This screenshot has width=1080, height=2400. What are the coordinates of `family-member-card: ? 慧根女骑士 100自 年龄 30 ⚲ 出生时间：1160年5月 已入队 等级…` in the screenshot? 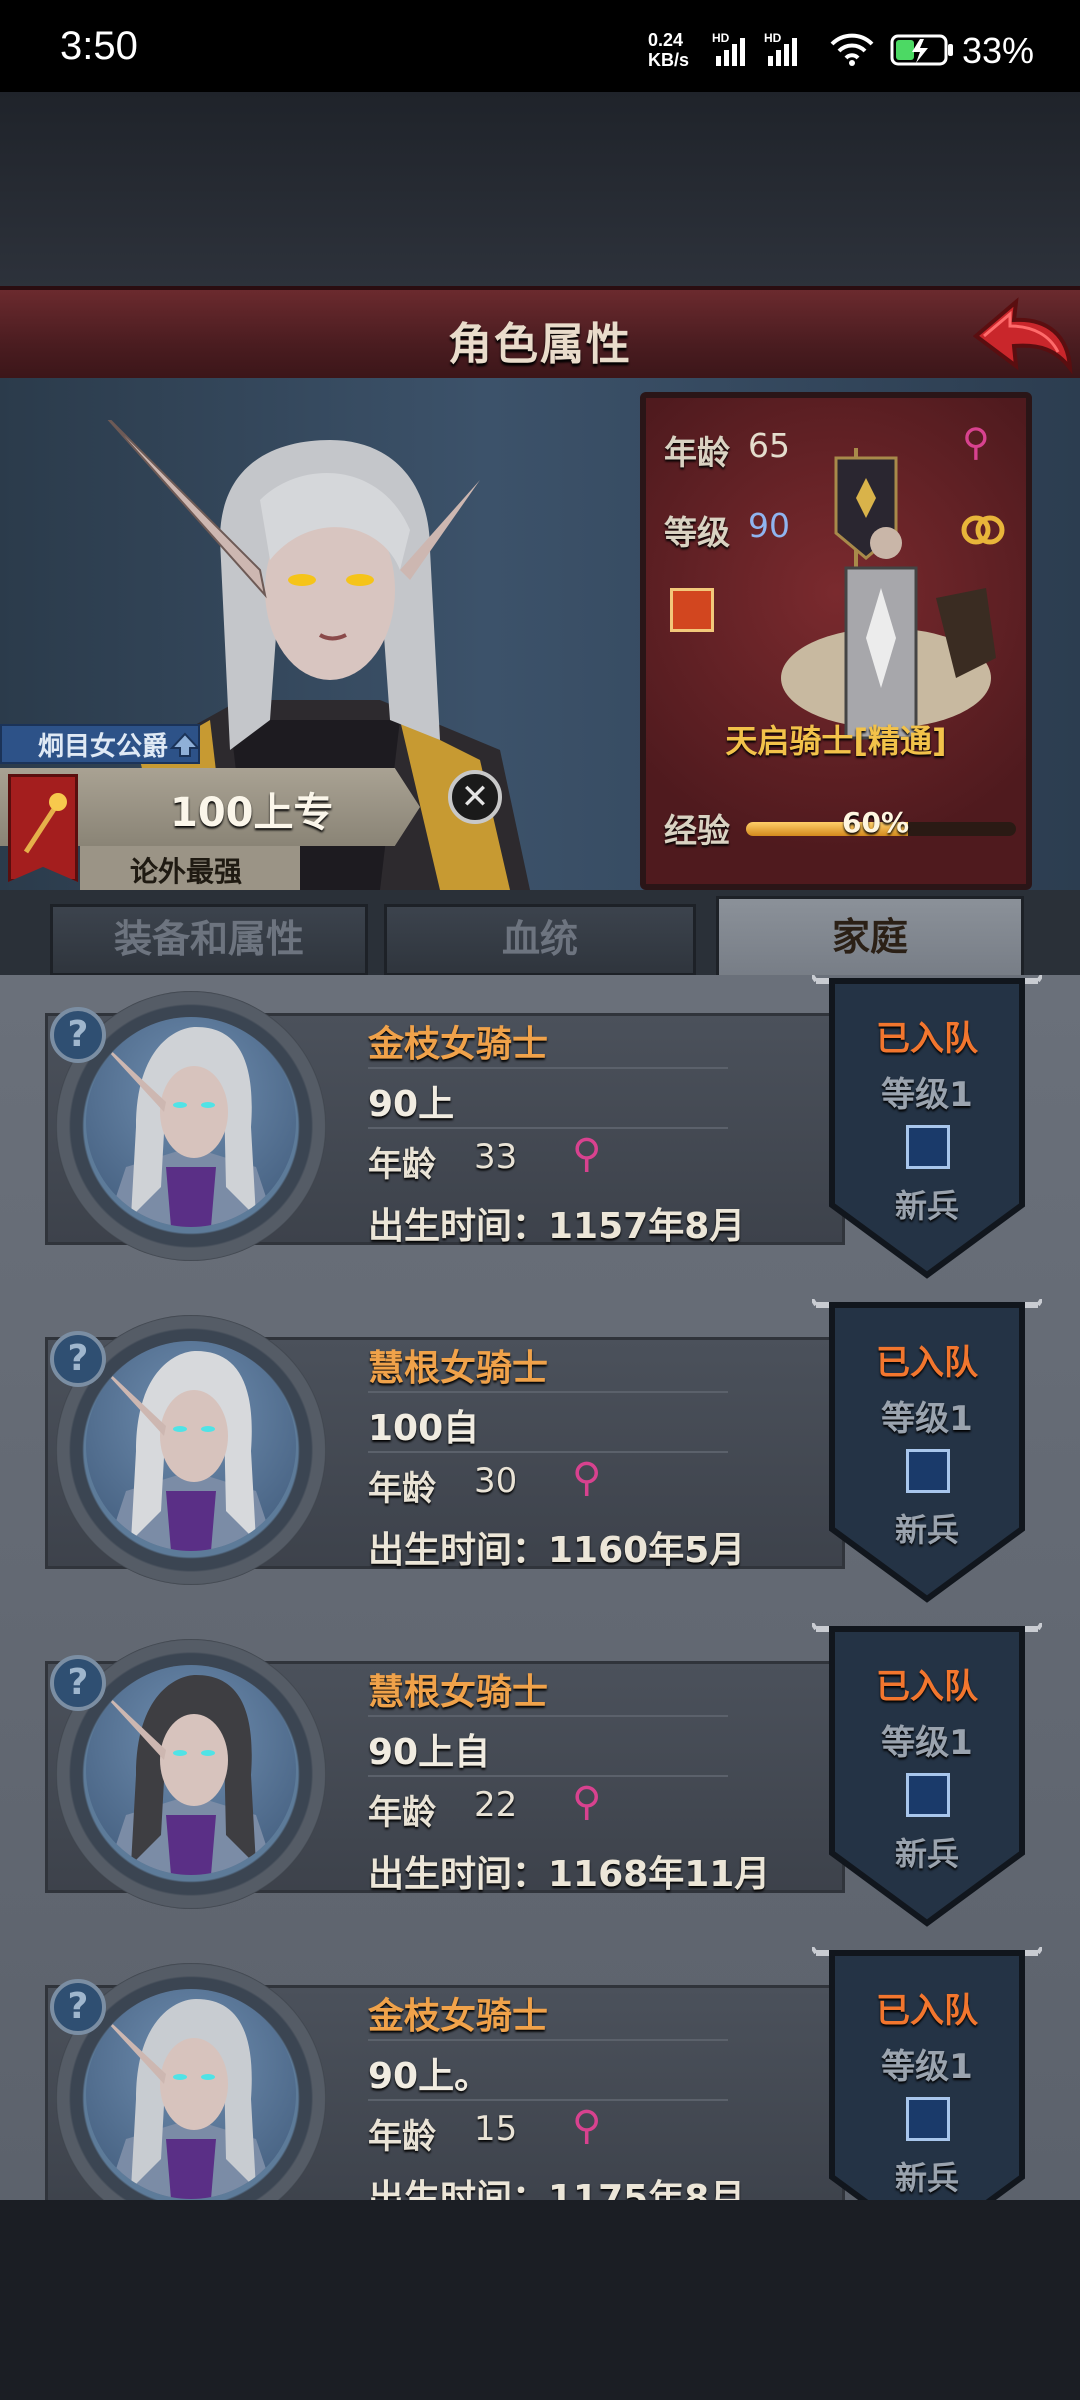 It's located at (540, 1459).